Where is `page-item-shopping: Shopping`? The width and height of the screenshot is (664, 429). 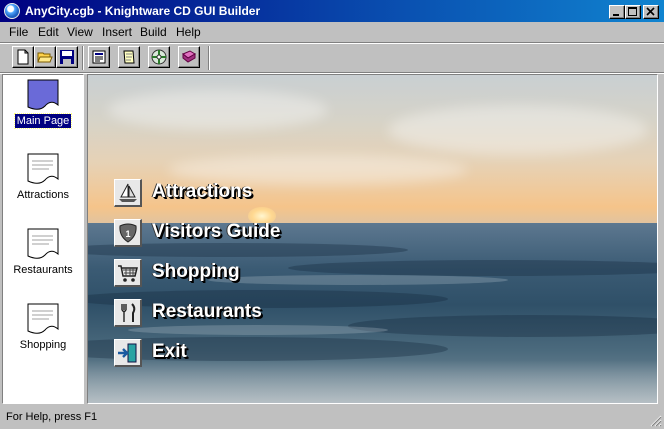
page-item-shopping: Shopping is located at coordinates (43, 336).